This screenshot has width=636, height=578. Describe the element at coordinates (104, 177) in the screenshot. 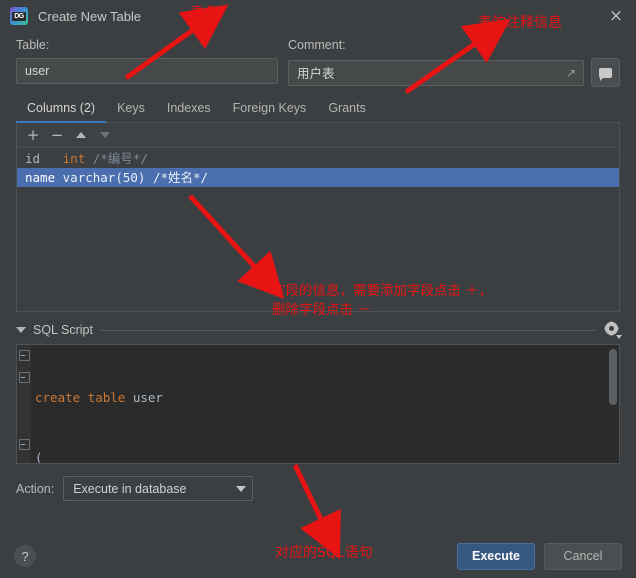

I see `column-type: varchar(50)` at that location.